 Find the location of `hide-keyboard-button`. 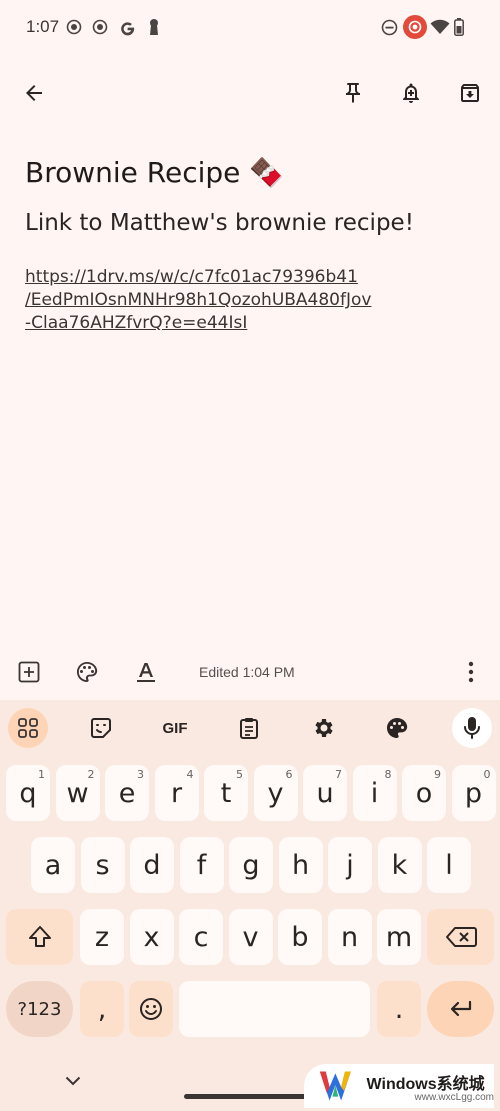

hide-keyboard-button is located at coordinates (73, 1081).